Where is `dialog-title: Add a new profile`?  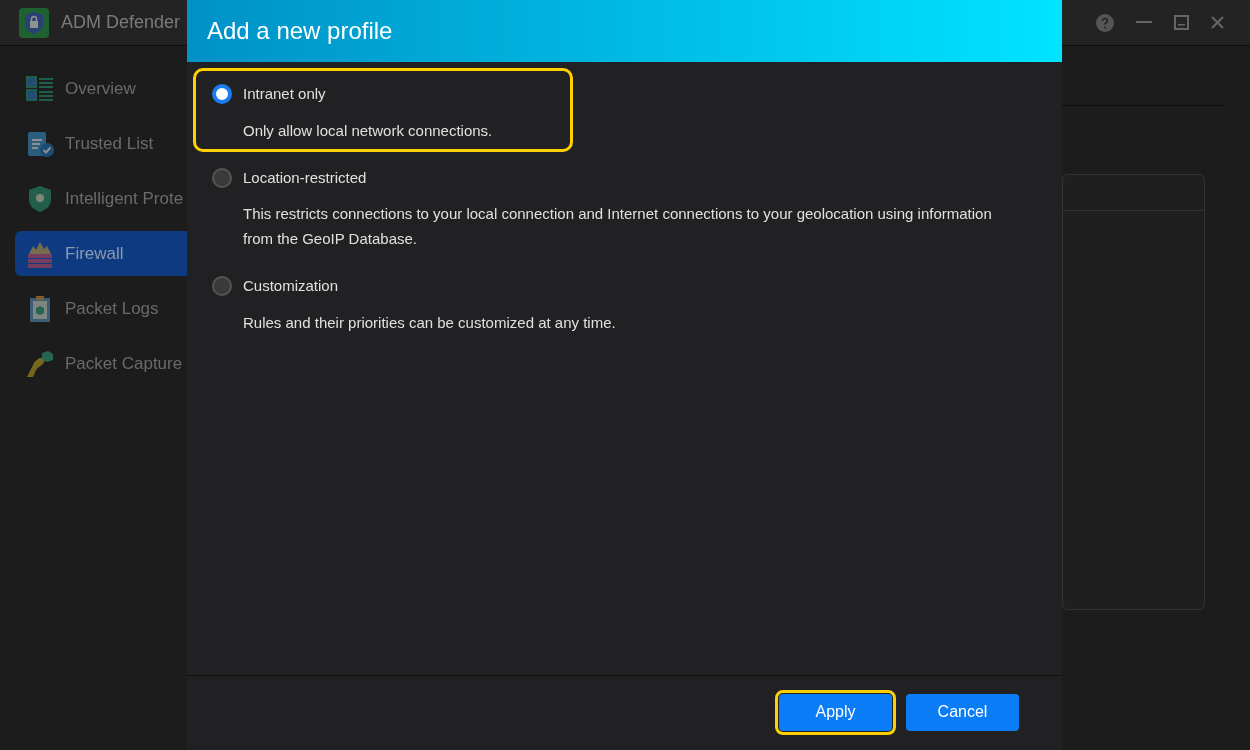 dialog-title: Add a new profile is located at coordinates (300, 31).